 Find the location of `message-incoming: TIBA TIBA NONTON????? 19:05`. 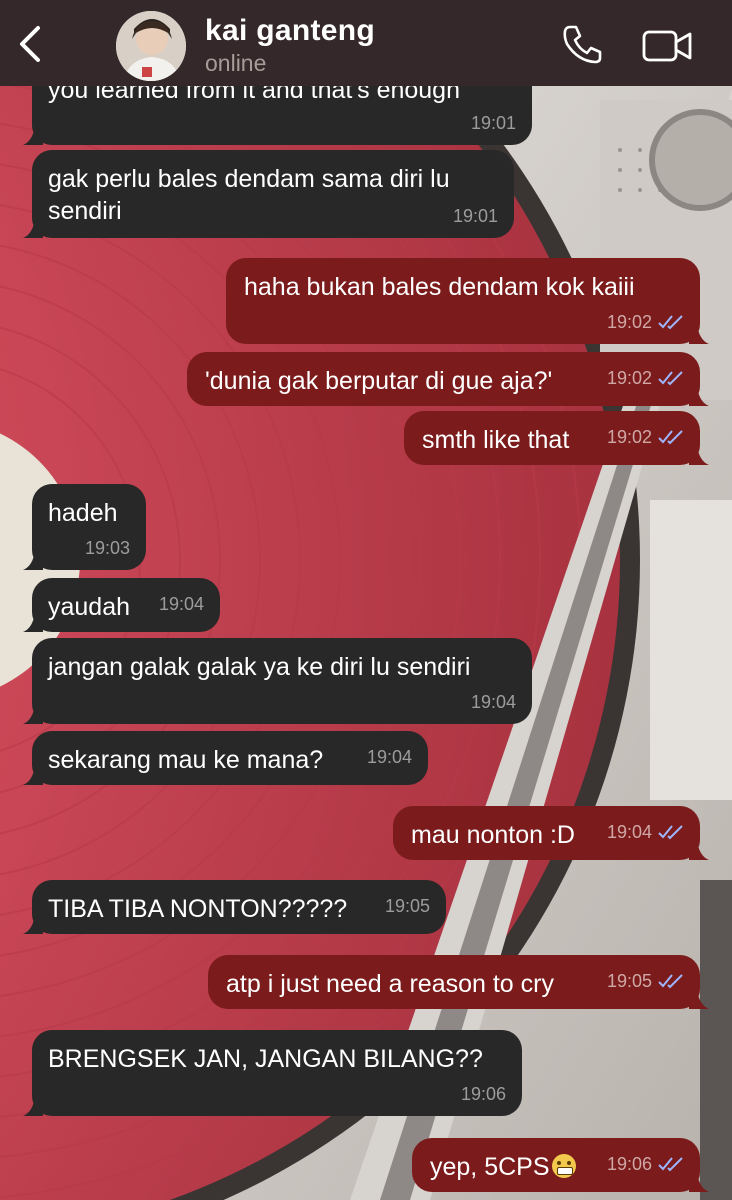

message-incoming: TIBA TIBA NONTON????? 19:05 is located at coordinates (234, 907).